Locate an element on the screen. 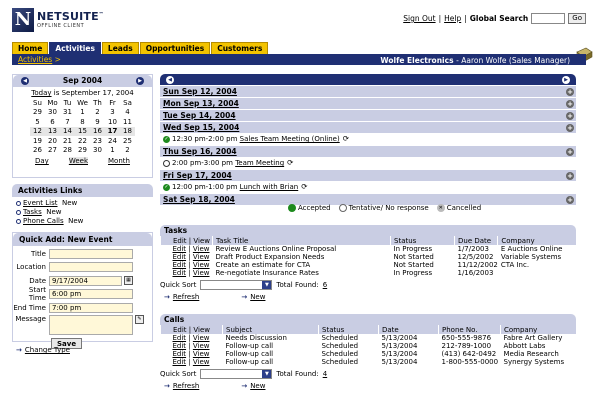 The width and height of the screenshot is (600, 411). sign-out-link: Sign Out is located at coordinates (419, 18).